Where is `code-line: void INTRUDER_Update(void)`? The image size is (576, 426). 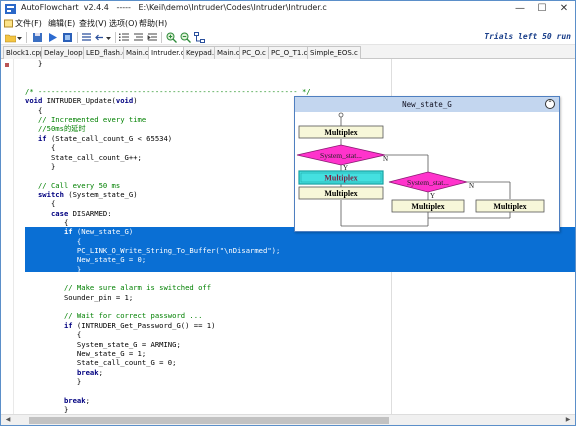
code-line: void INTRUDER_Update(void) is located at coordinates (81, 100).